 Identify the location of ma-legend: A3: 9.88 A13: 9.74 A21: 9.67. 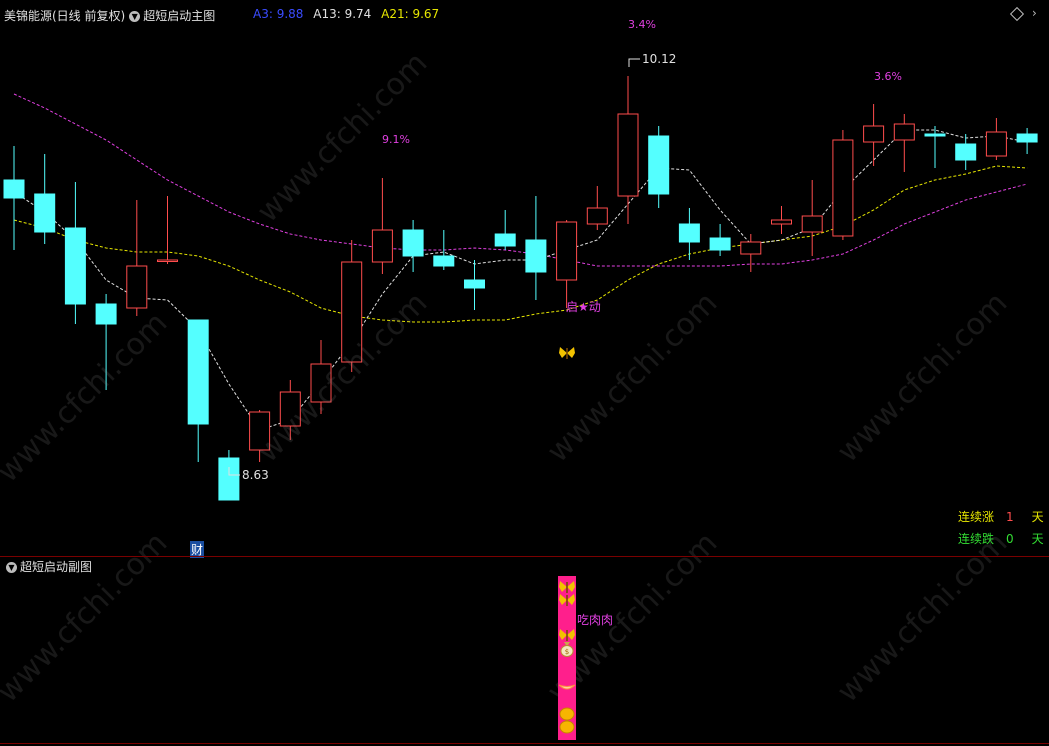
(346, 14).